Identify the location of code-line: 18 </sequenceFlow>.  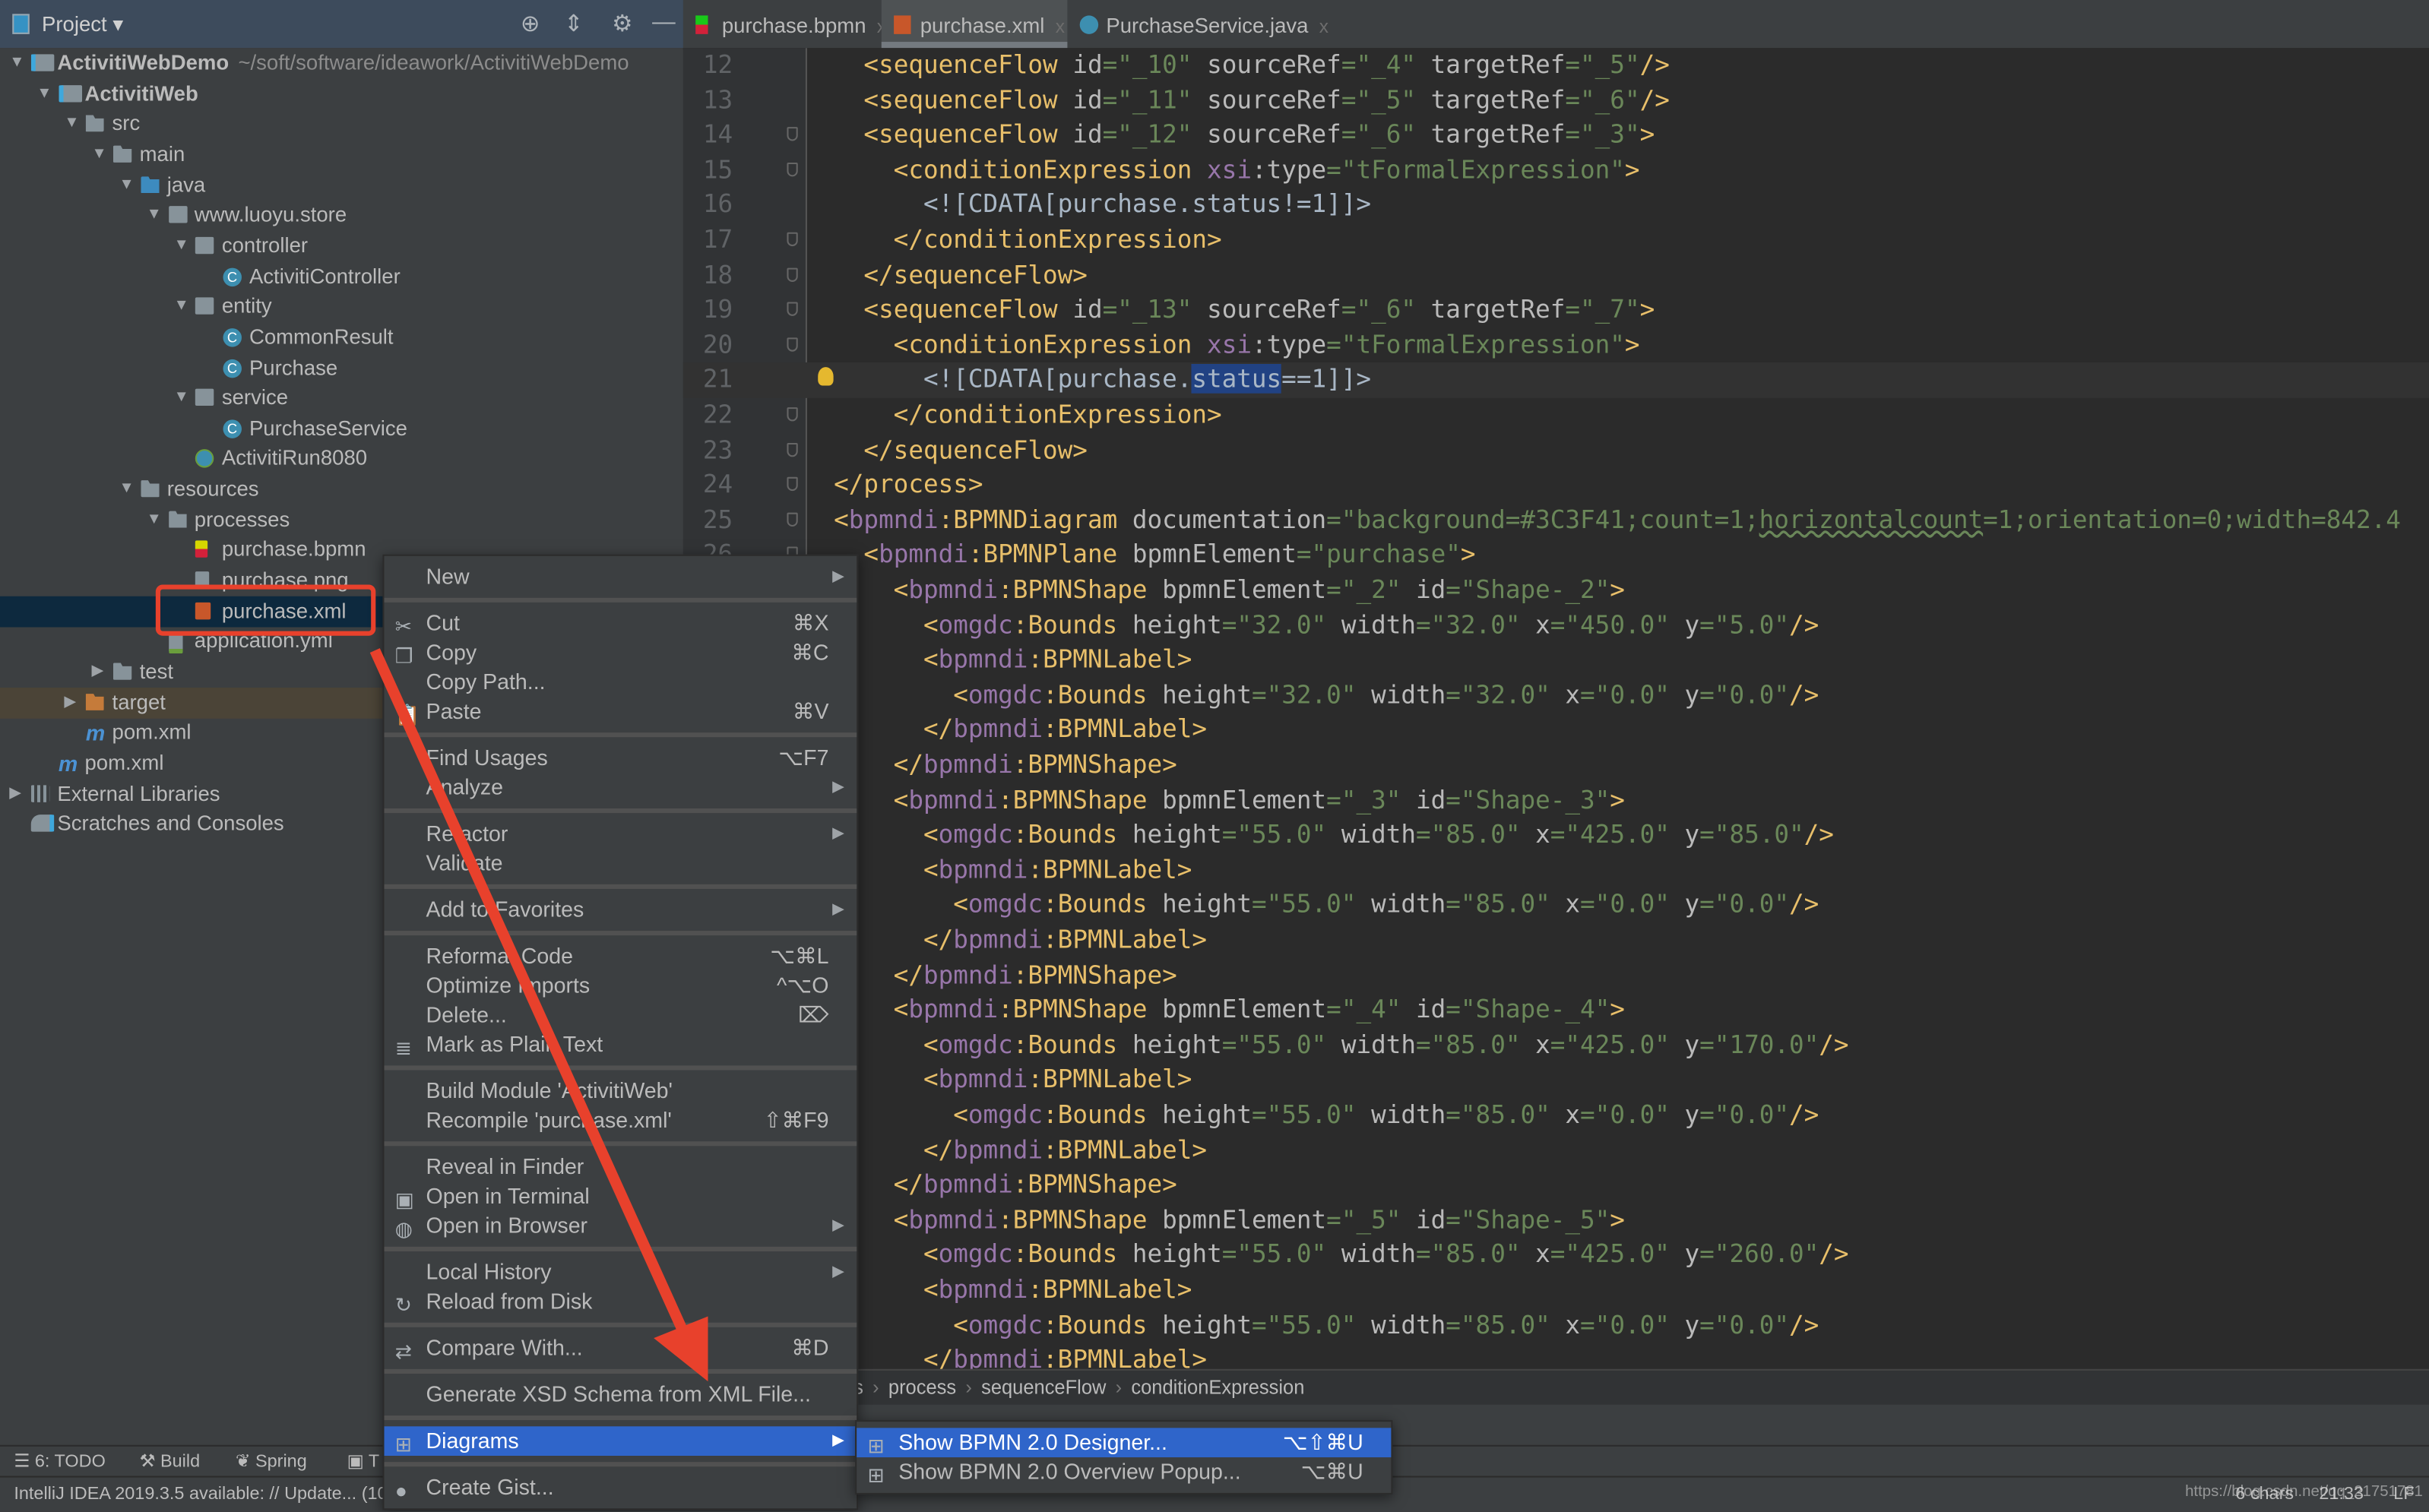
(1556, 275).